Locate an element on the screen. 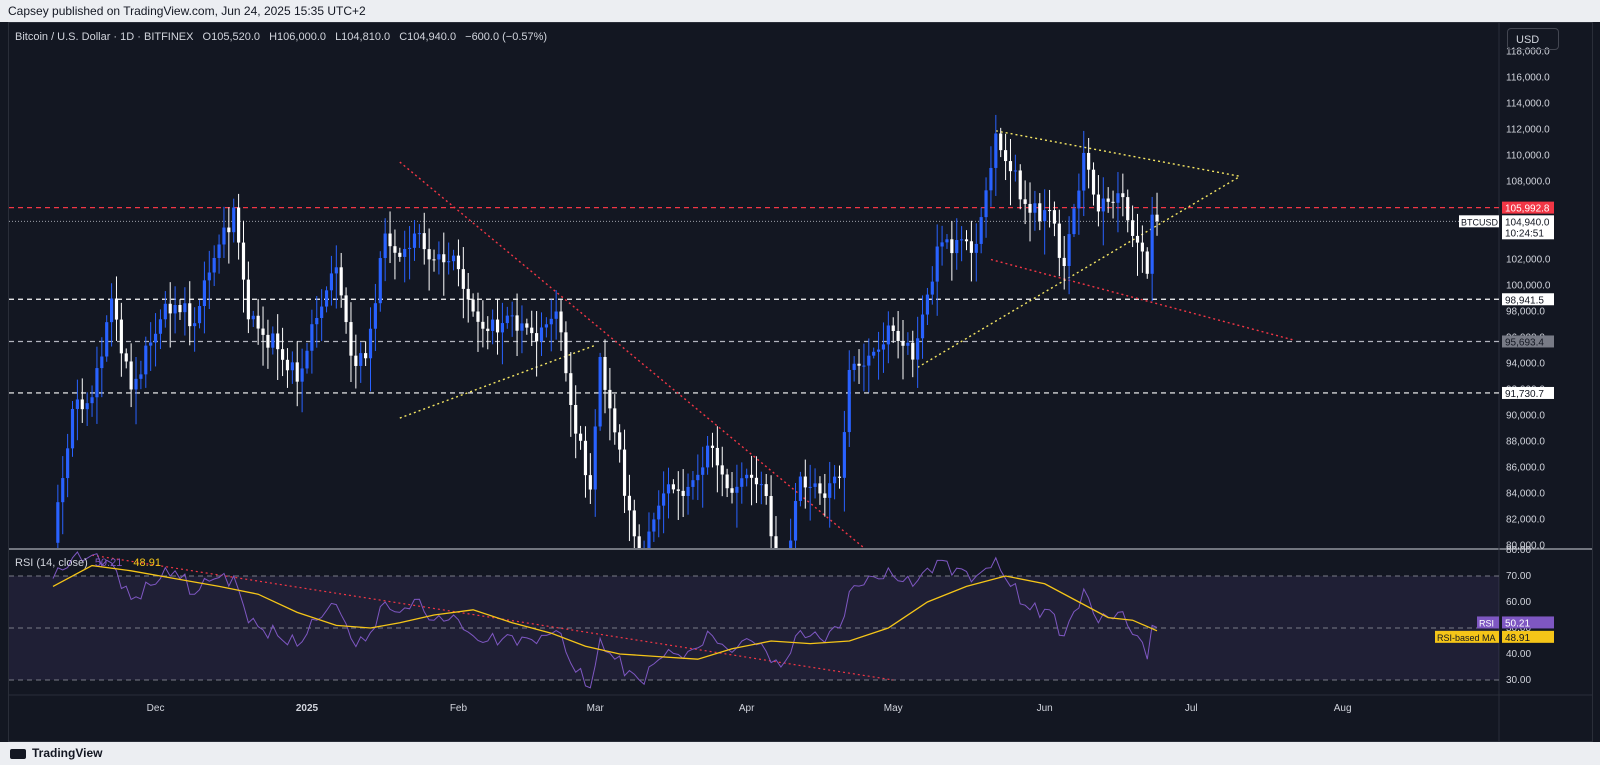 This screenshot has width=1600, height=765. level-label: 91,730.7 is located at coordinates (1524, 394).